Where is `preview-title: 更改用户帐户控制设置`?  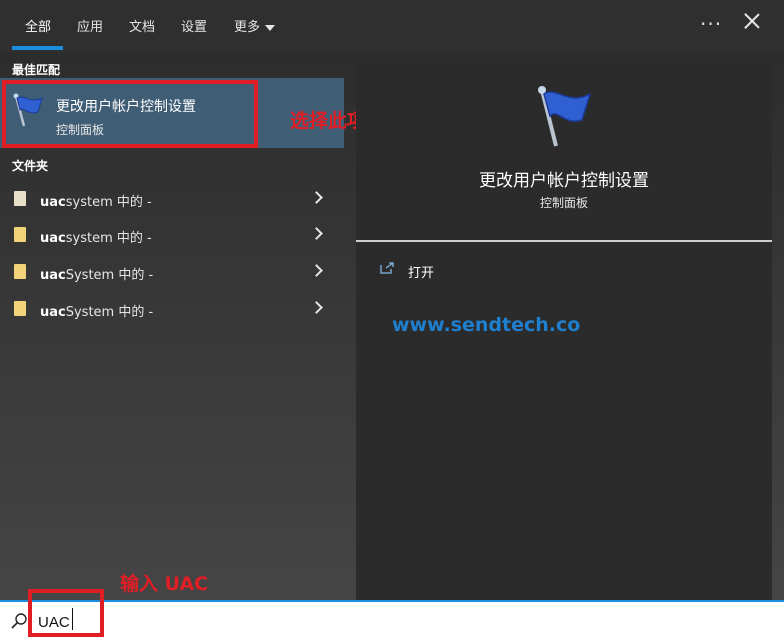 preview-title: 更改用户帐户控制设置 is located at coordinates (564, 181).